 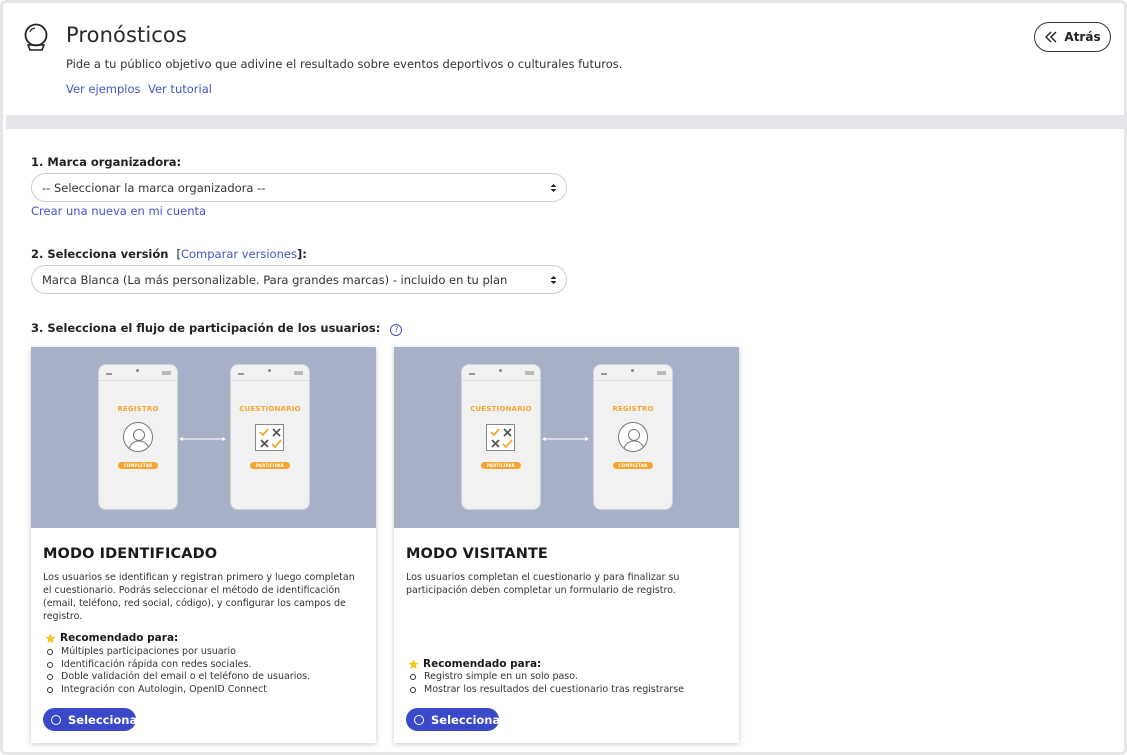 I want to click on card-title: MODO IDENTIFICADO, so click(x=130, y=554).